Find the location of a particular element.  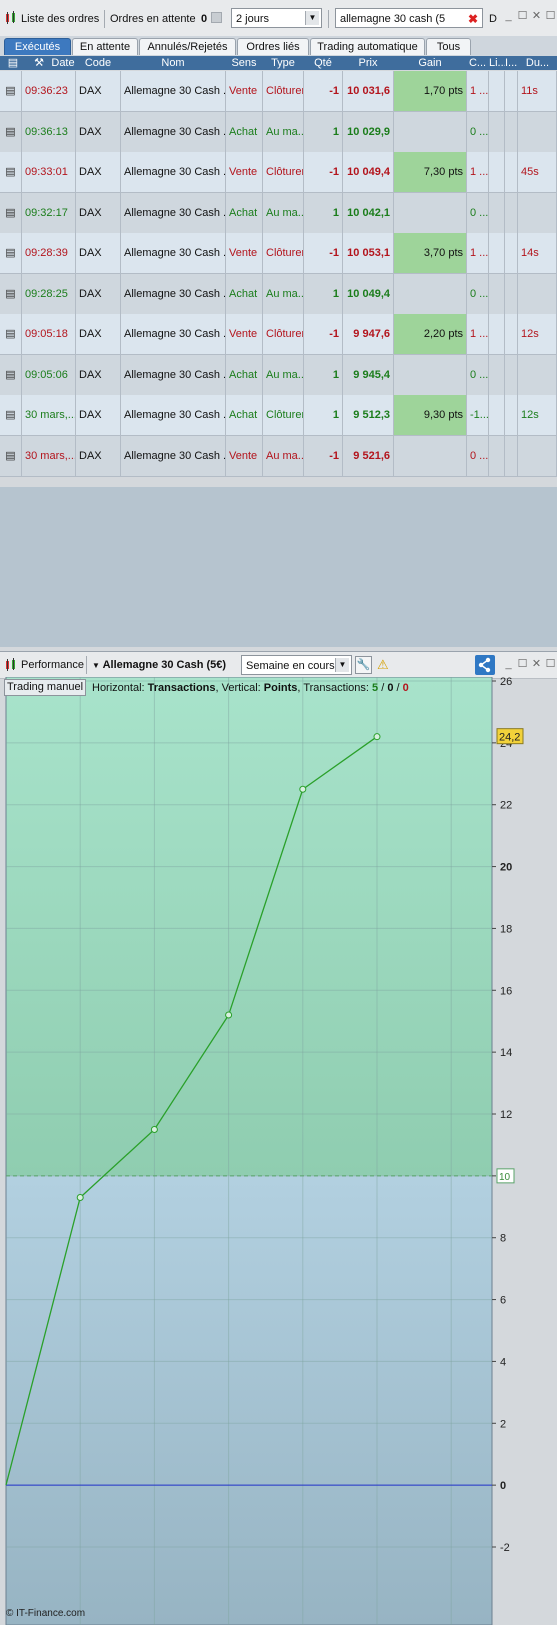

column-header-gain: Gain is located at coordinates (430, 63).